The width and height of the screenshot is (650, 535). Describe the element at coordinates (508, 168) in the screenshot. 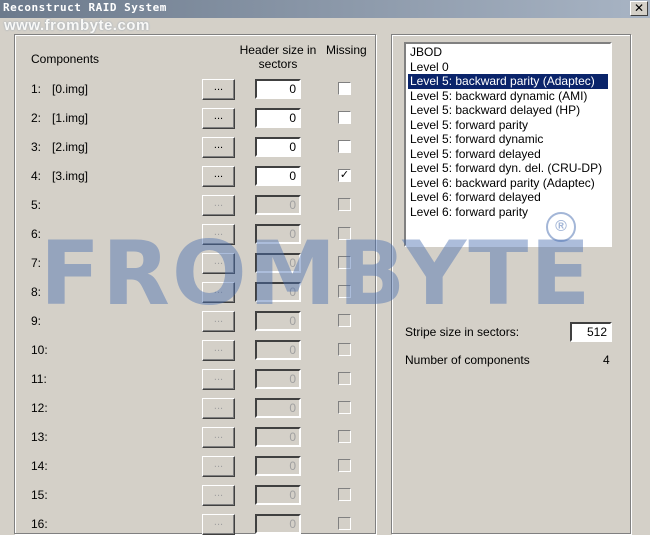

I see `raid-level-item: Level 5: forward dyn. del. (CRU-DP)` at that location.